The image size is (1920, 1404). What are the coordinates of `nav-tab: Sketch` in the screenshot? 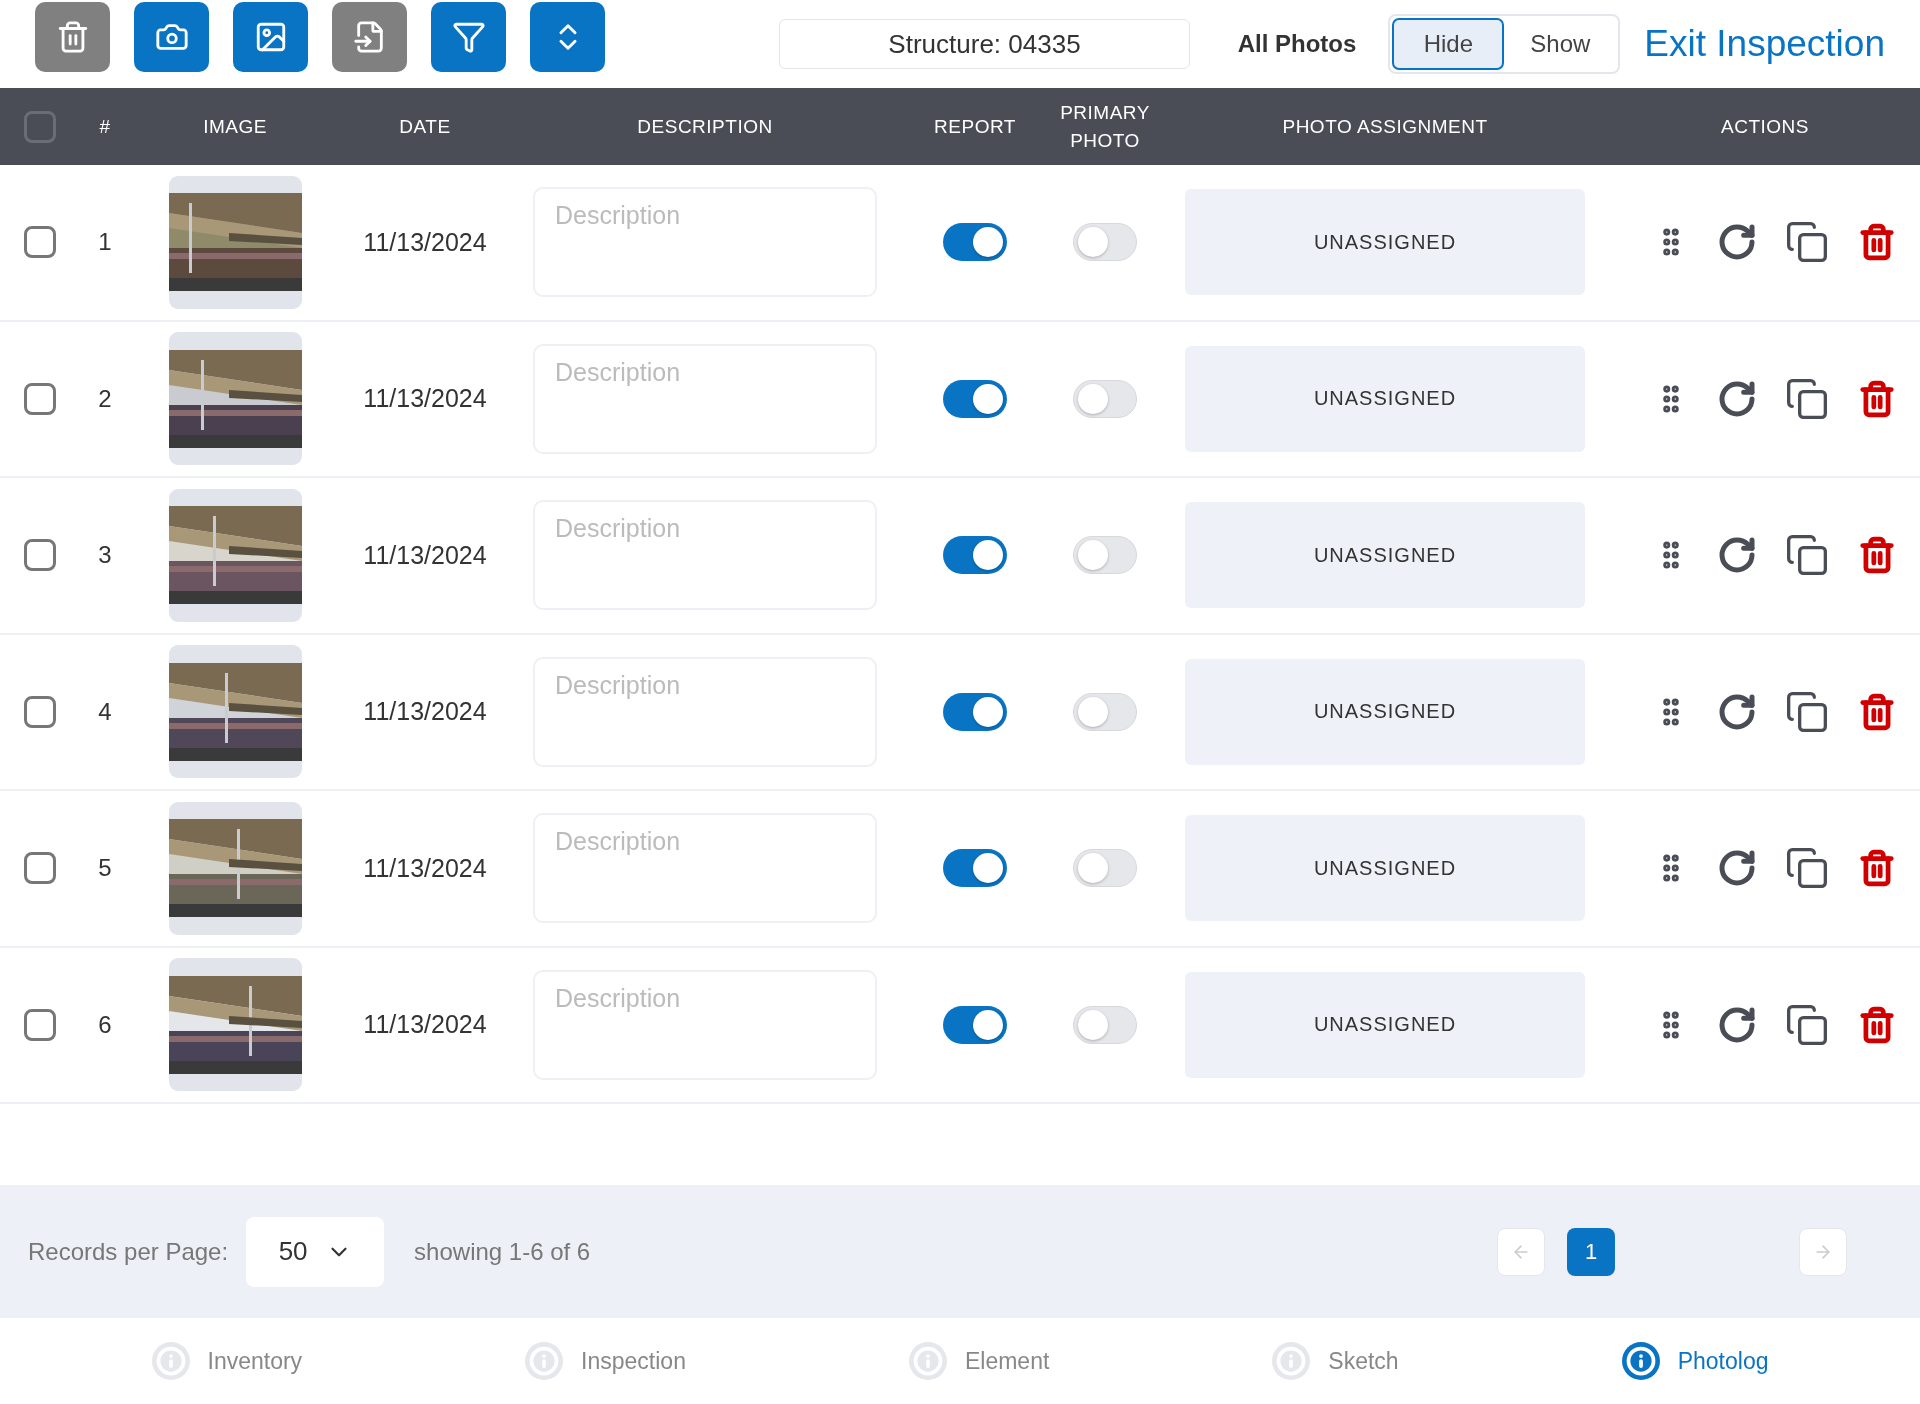 It's located at (1335, 1361).